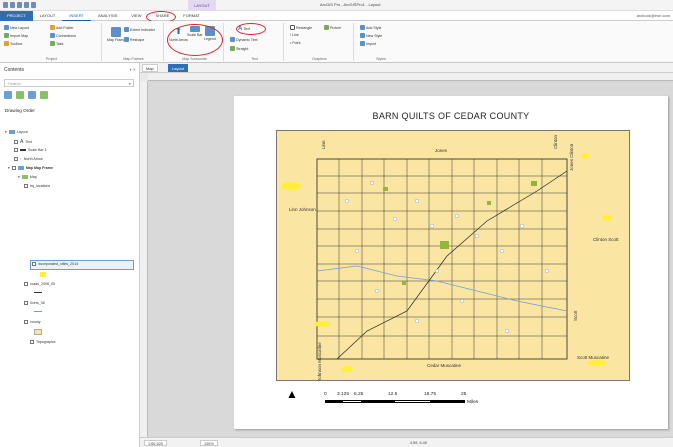  I want to click on add-style-button: Add Style, so click(370, 27).